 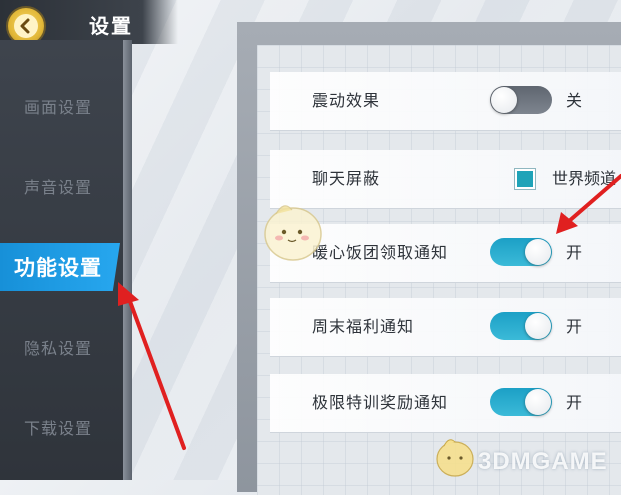 I want to click on arrow-to-toggle-icon, so click(x=588, y=204).